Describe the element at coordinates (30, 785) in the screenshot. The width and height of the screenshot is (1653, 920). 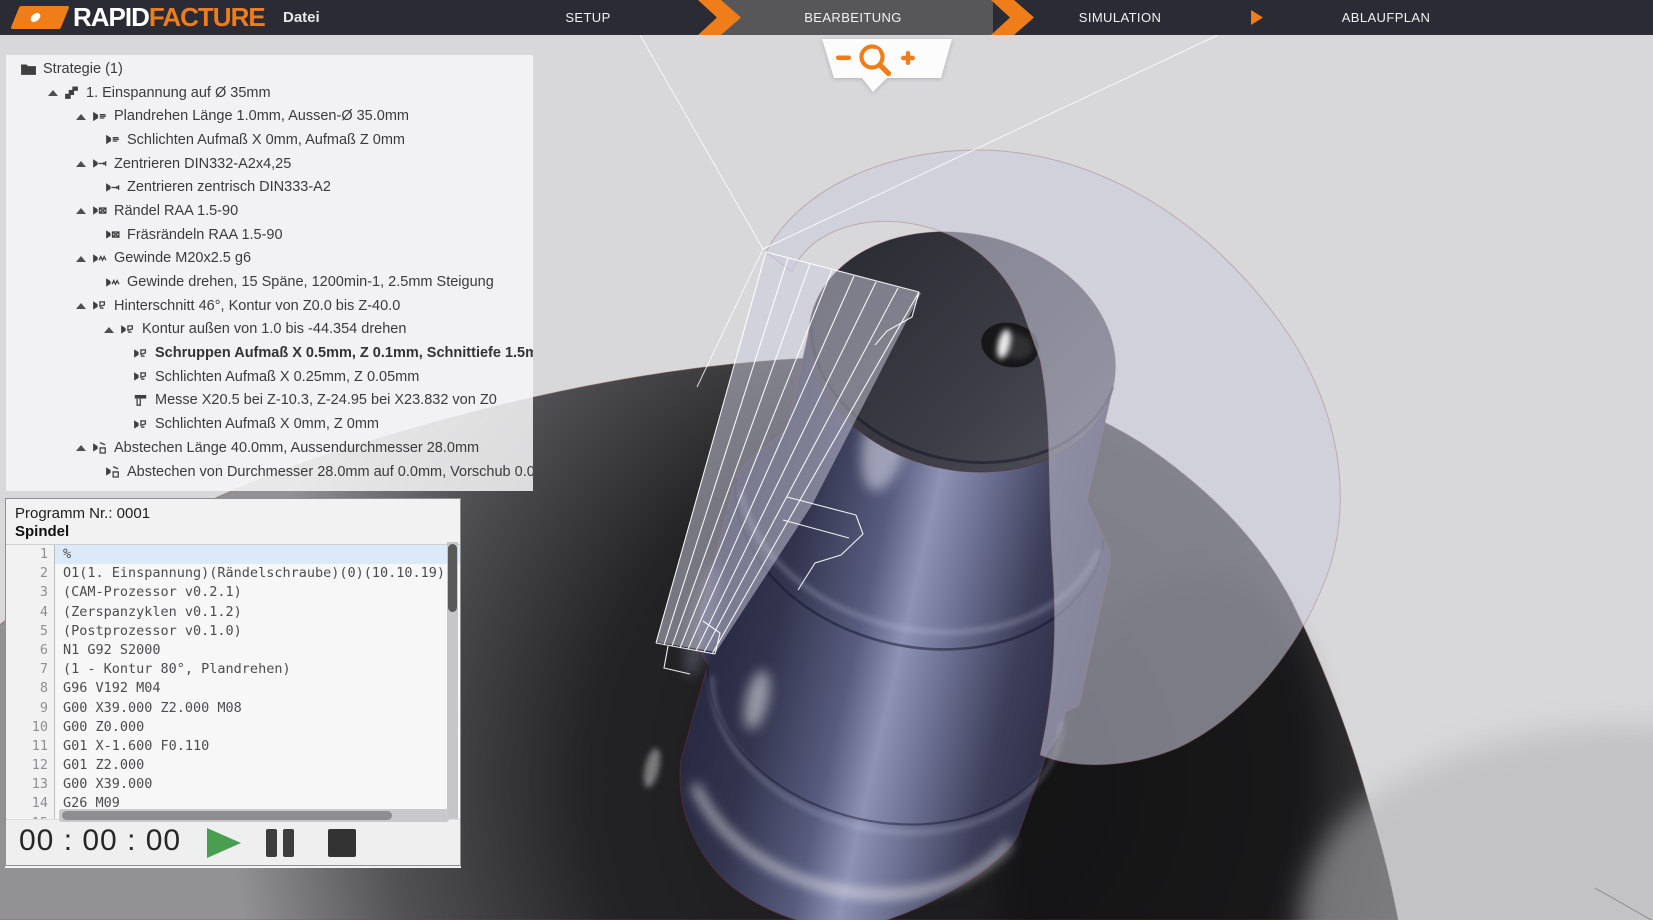
I see `line-number: 13` at that location.